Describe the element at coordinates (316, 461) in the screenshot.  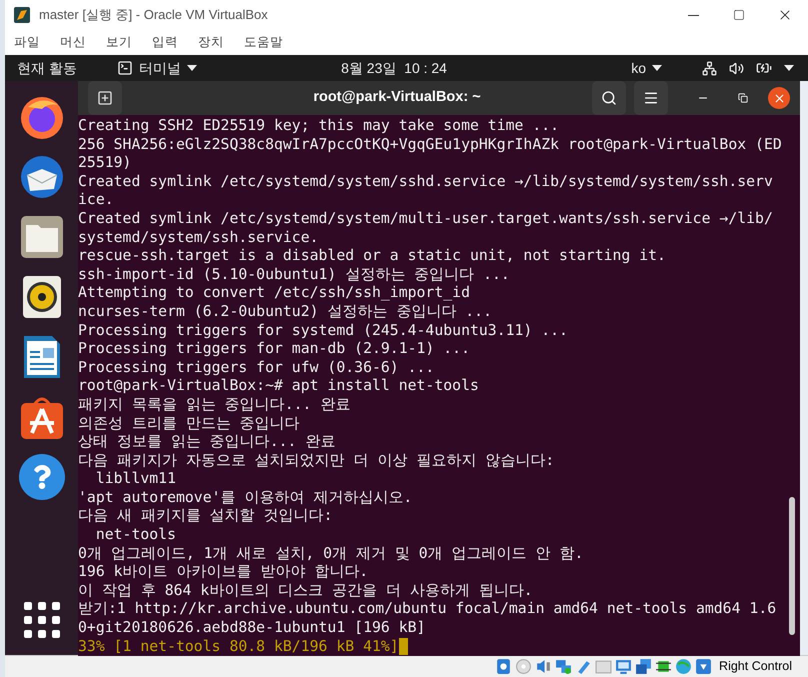
I see `terminal-line: 다음 패키지가 자동으로 설치되었지만 더 이상 필요하지 않습니다:` at that location.